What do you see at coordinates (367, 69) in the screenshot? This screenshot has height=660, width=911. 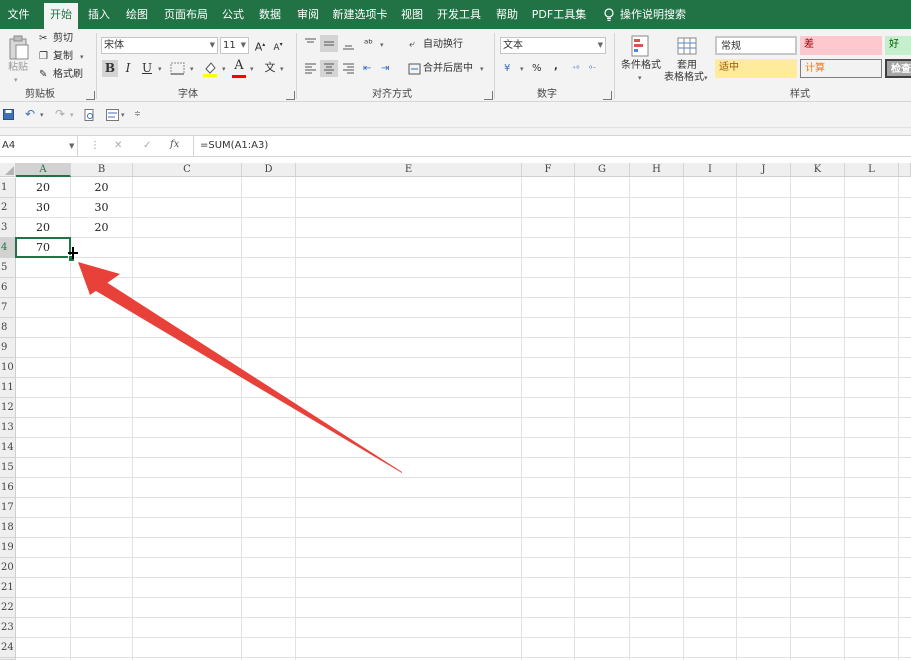 I see `decrease-indent-icon: ⇤` at bounding box center [367, 69].